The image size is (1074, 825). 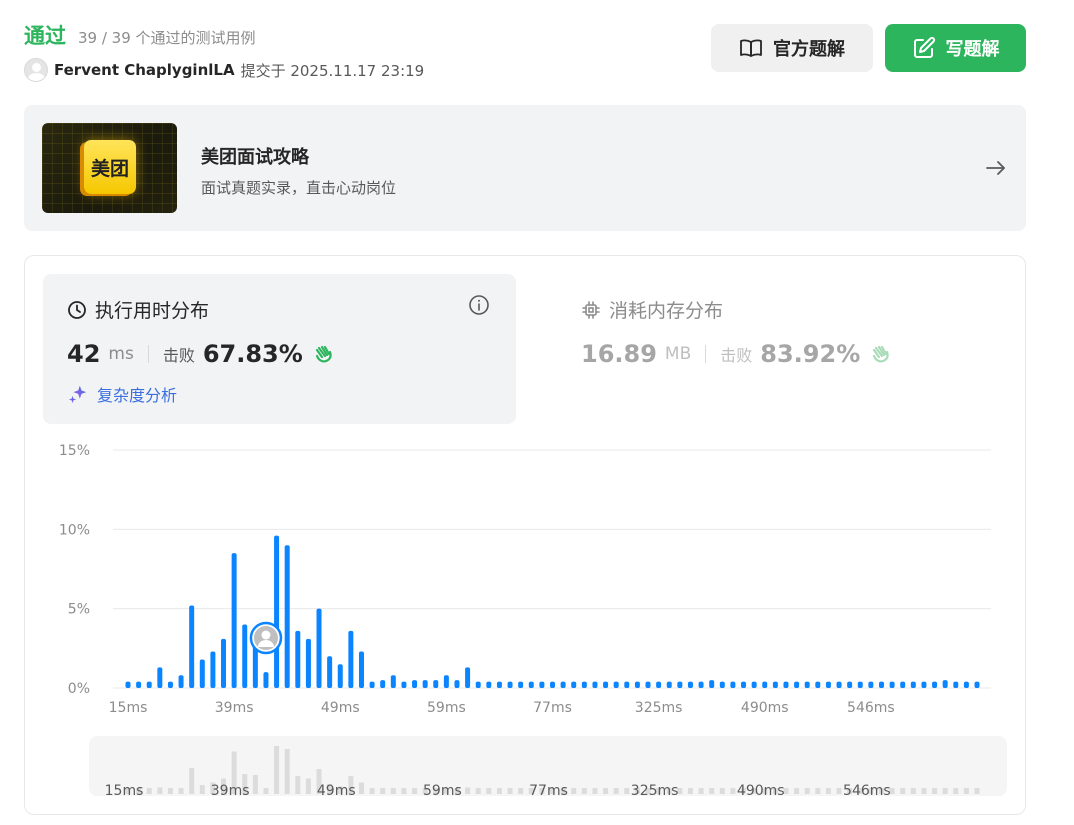 I want to click on y-tick-label: 10%, so click(x=74, y=530).